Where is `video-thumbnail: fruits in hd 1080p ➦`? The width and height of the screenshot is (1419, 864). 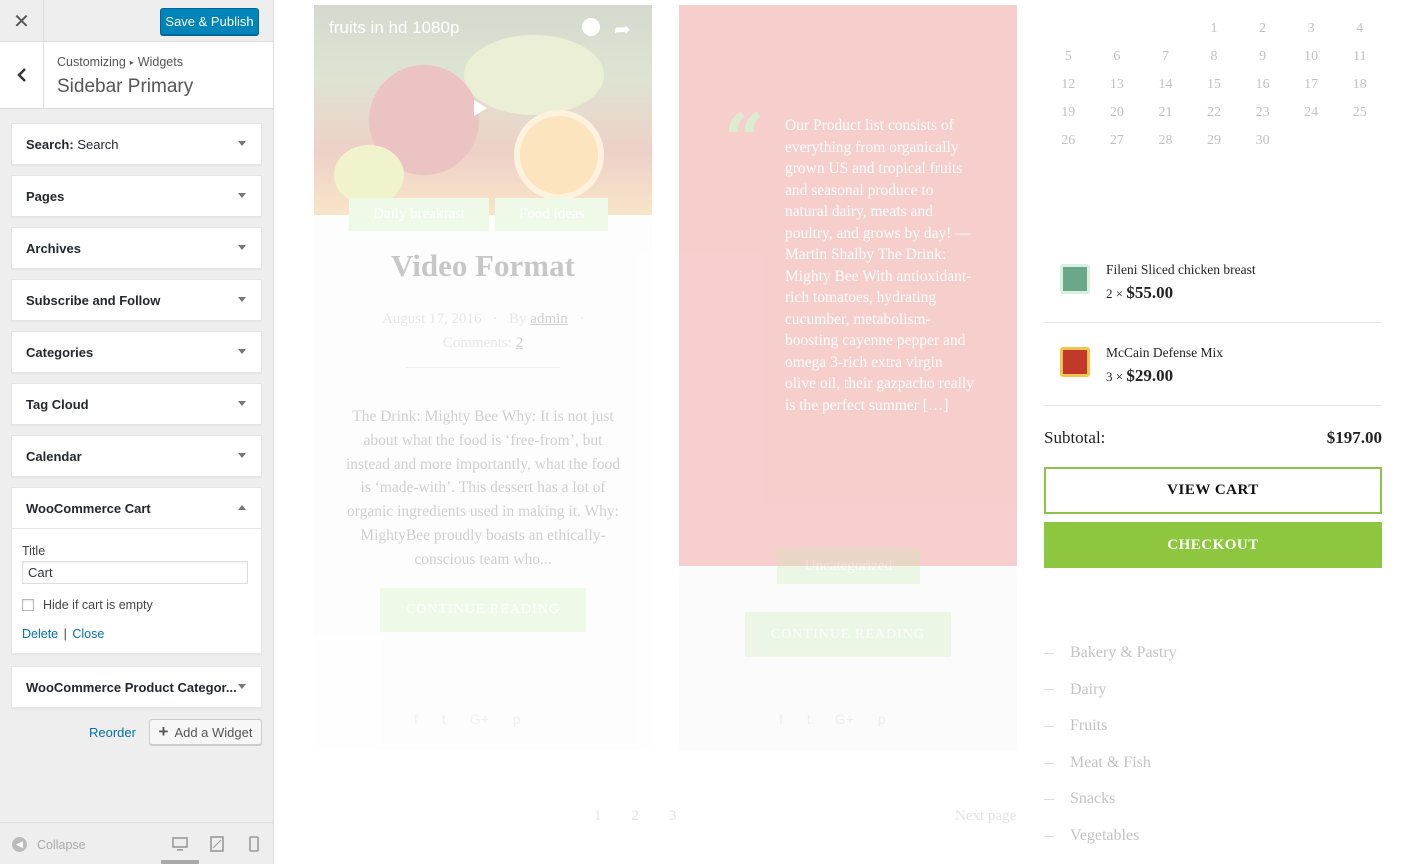 video-thumbnail: fruits in hd 1080p ➦ is located at coordinates (483, 110).